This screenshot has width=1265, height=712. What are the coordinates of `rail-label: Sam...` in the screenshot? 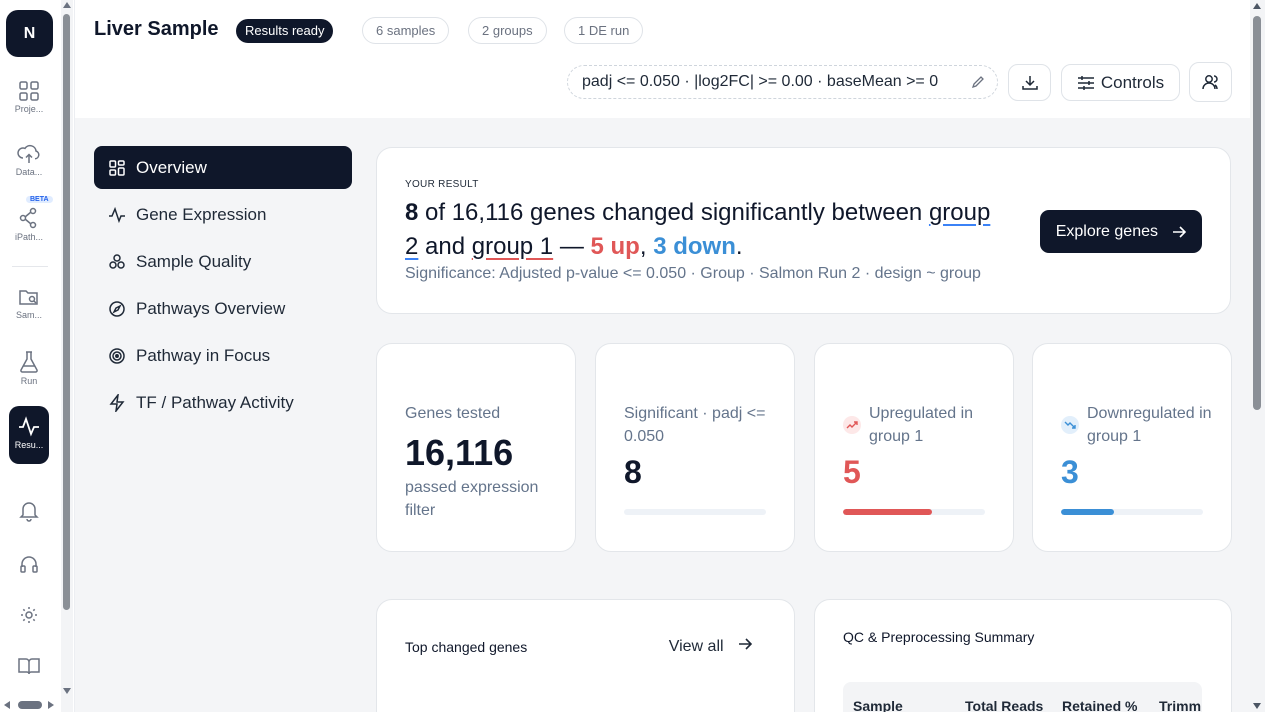 It's located at (28, 315).